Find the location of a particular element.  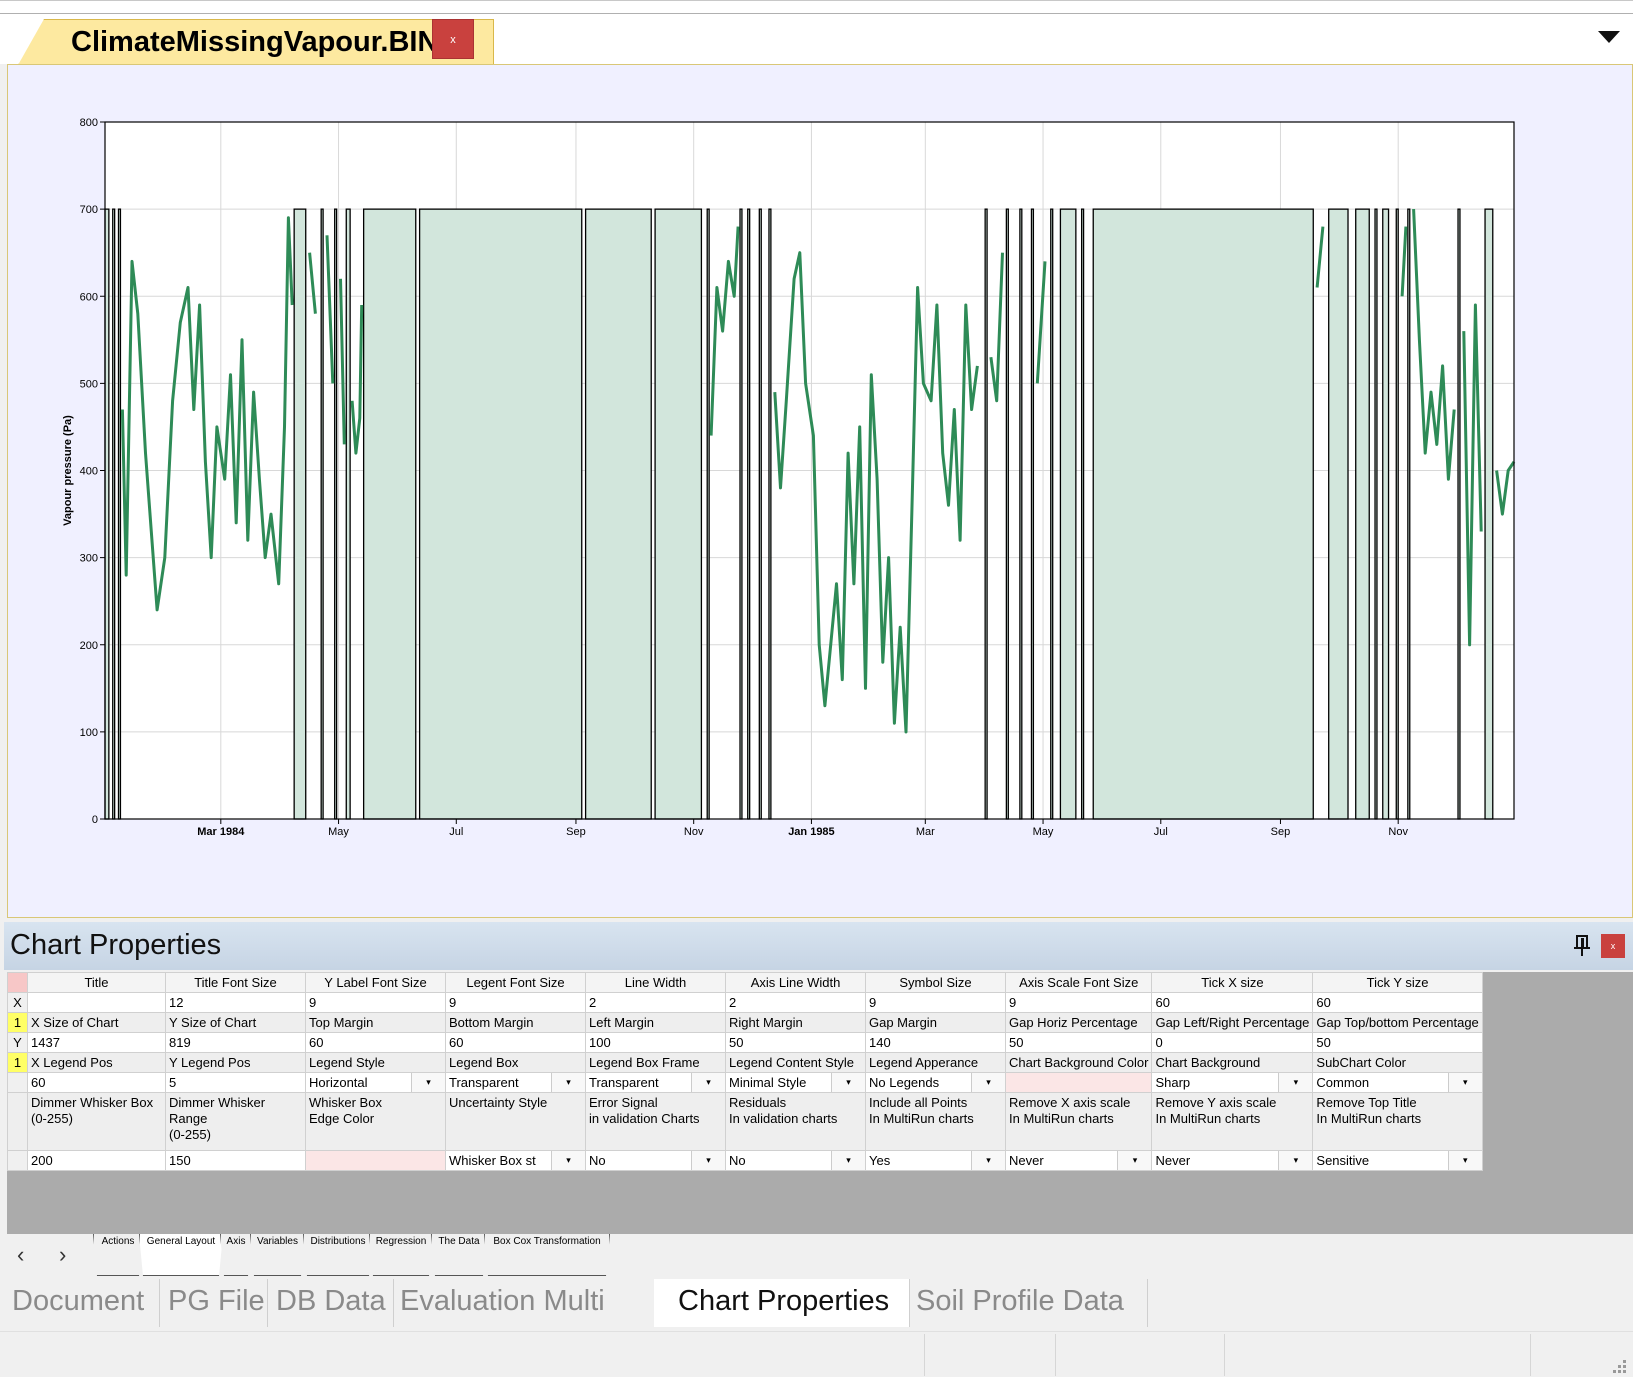

panel-tab-document: Document is located at coordinates (86, 1303).